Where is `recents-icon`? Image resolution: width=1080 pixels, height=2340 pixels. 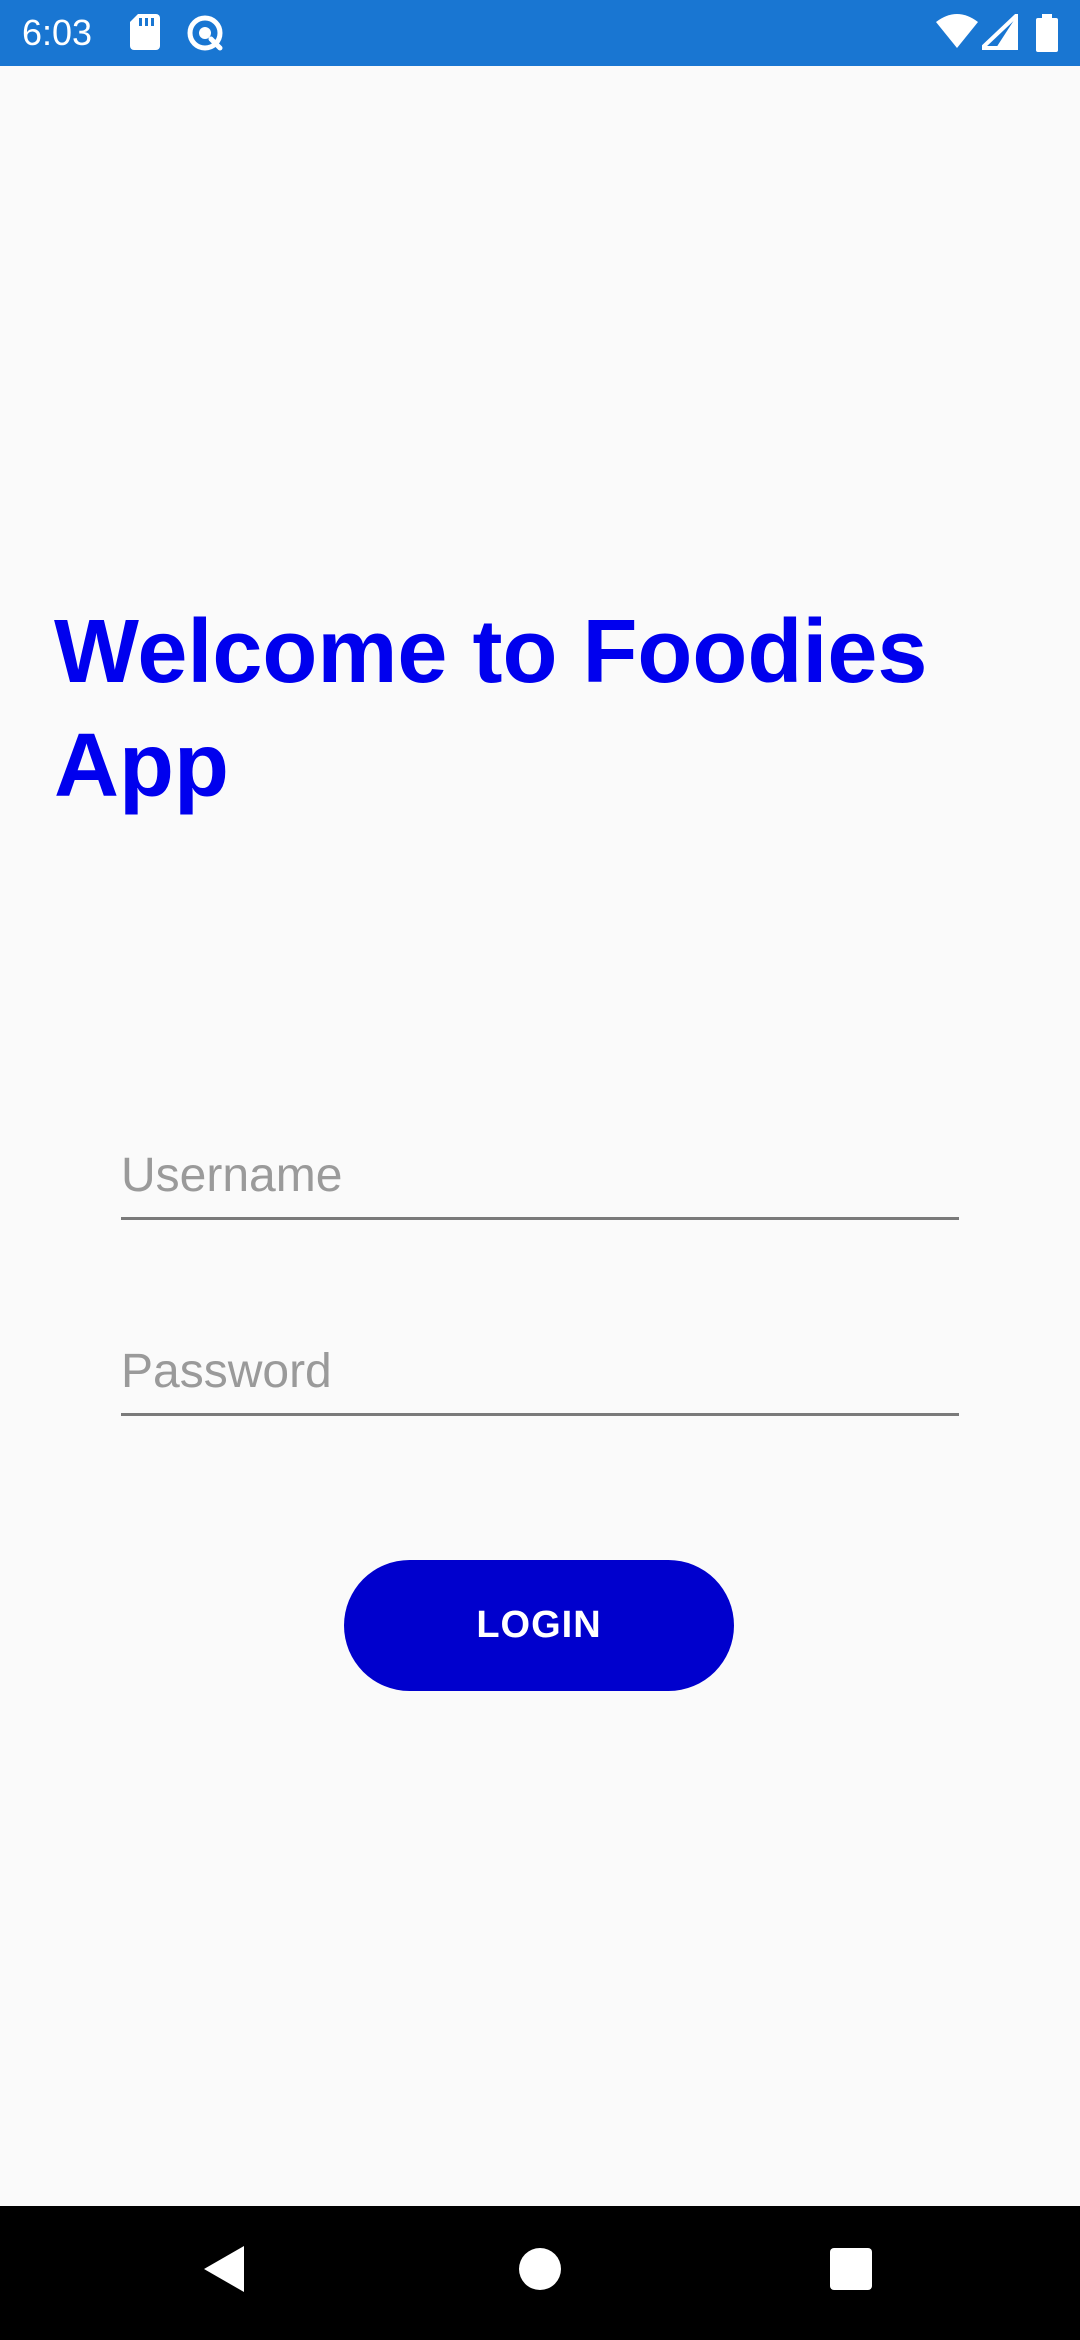 recents-icon is located at coordinates (851, 2271).